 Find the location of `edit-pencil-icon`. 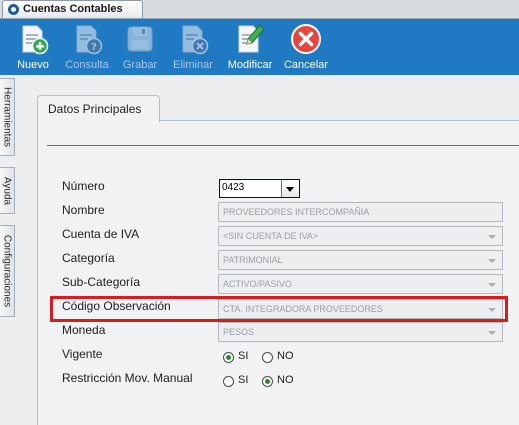

edit-pencil-icon is located at coordinates (251, 38).